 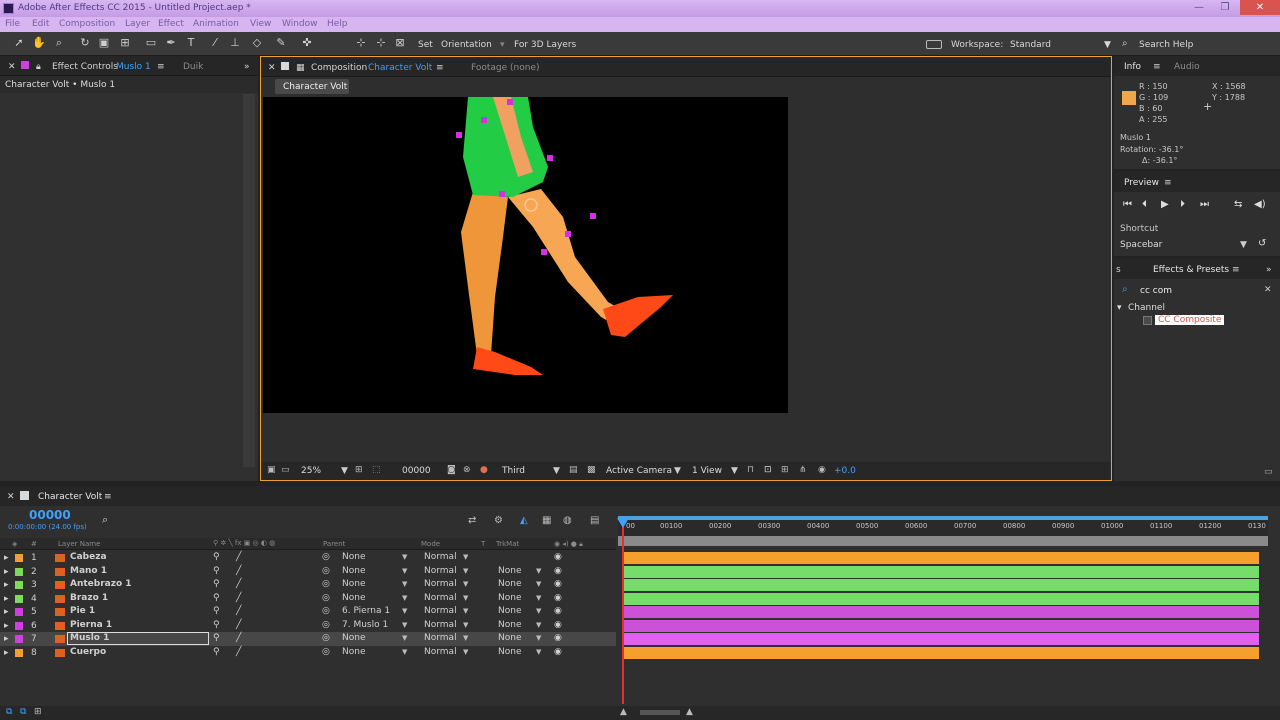 What do you see at coordinates (344, 471) in the screenshot?
I see `zoom-chevron-icon: ▼` at bounding box center [344, 471].